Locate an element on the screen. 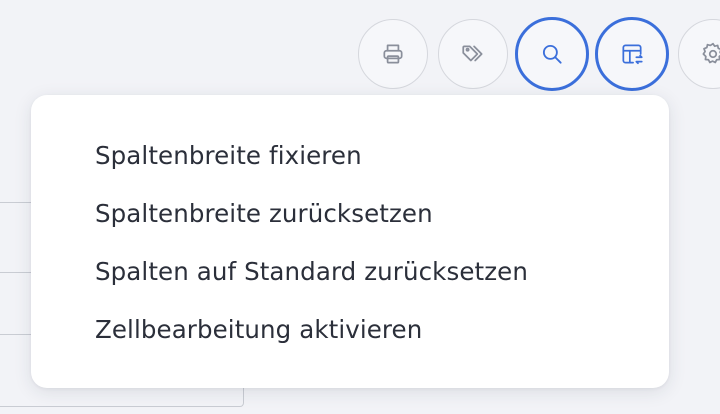 The height and width of the screenshot is (414, 720). menu-item-fix-column-width: Spaltenbreite fixieren is located at coordinates (228, 156).